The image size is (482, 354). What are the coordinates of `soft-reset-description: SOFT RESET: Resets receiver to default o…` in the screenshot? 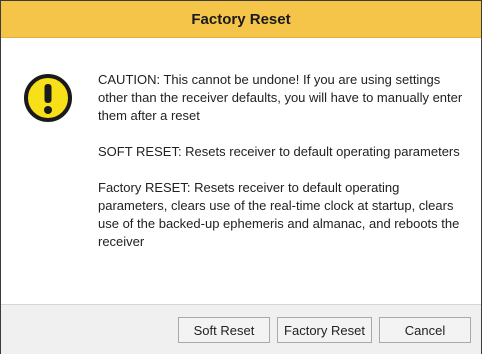 It's located at (279, 151).